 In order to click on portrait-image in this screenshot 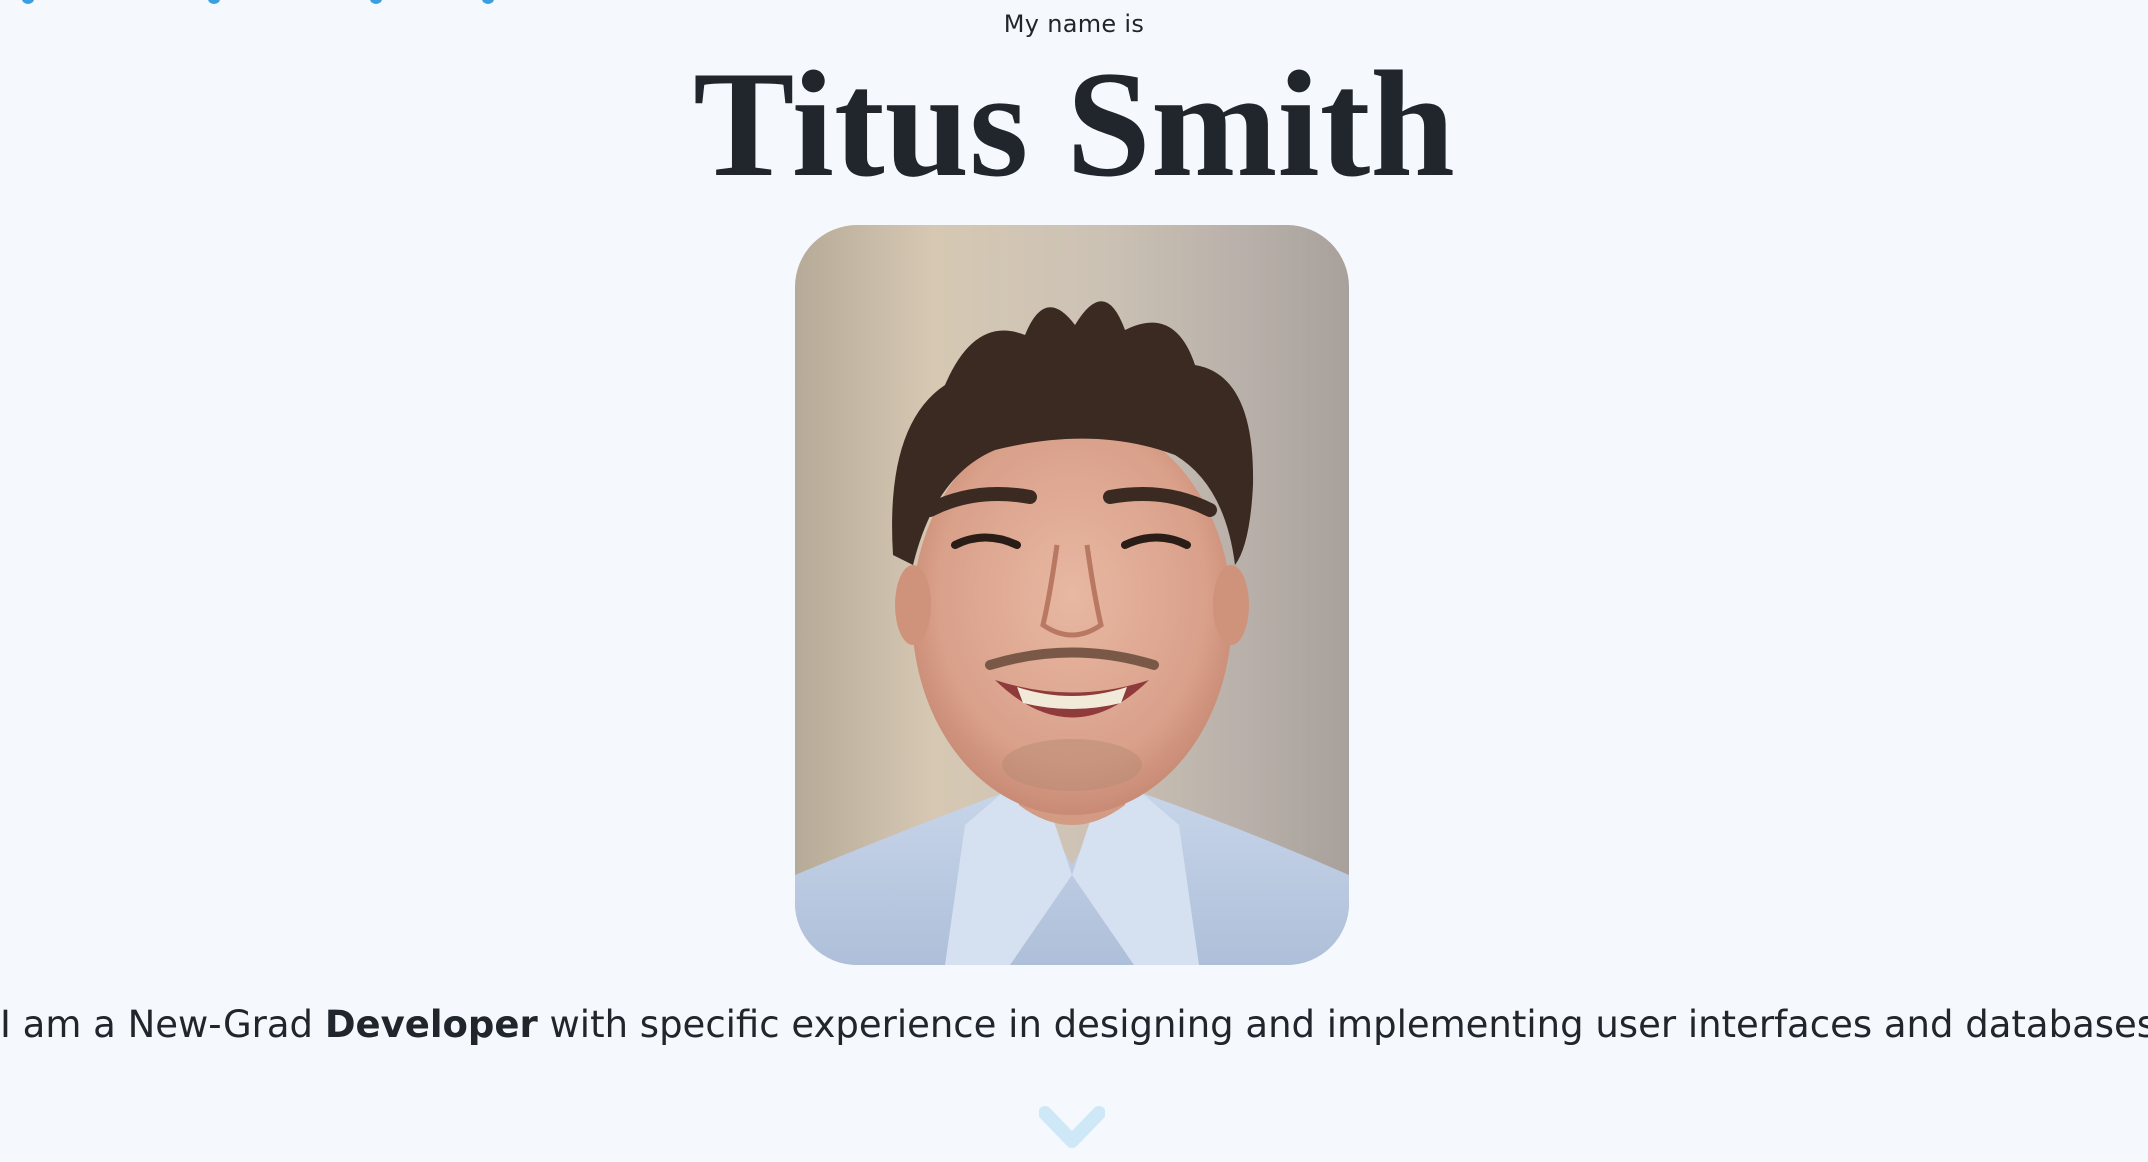, I will do `click(1072, 633)`.